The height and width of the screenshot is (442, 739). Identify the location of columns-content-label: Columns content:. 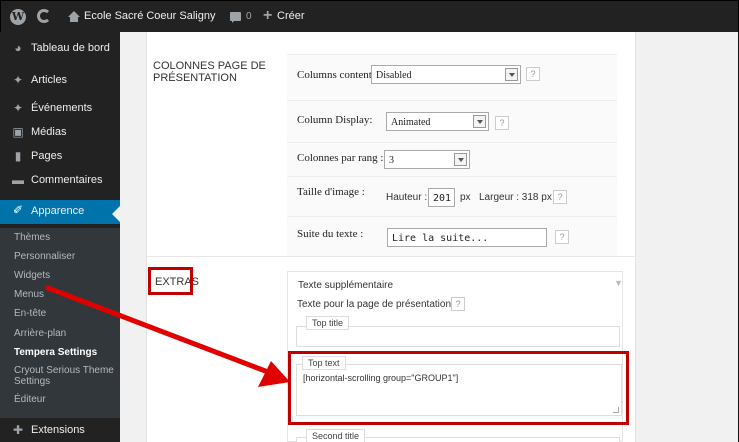
(336, 75).